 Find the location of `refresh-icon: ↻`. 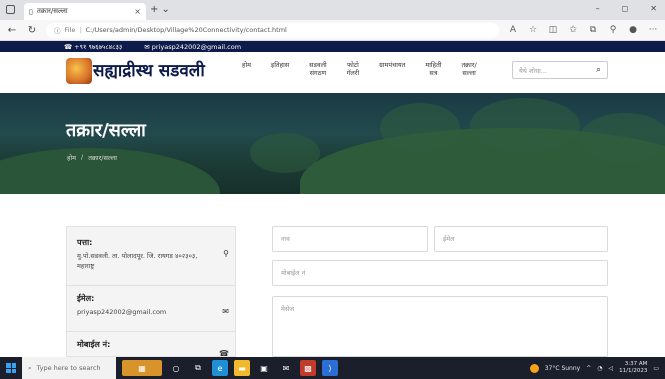

refresh-icon: ↻ is located at coordinates (32, 30).